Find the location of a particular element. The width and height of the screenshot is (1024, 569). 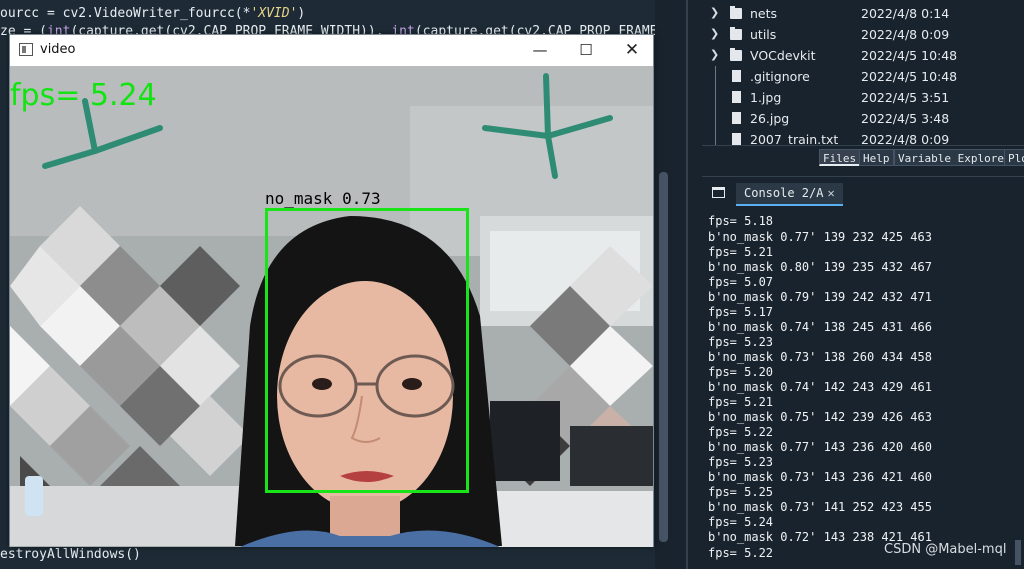

console-line: fps= 5.24 is located at coordinates (741, 522).